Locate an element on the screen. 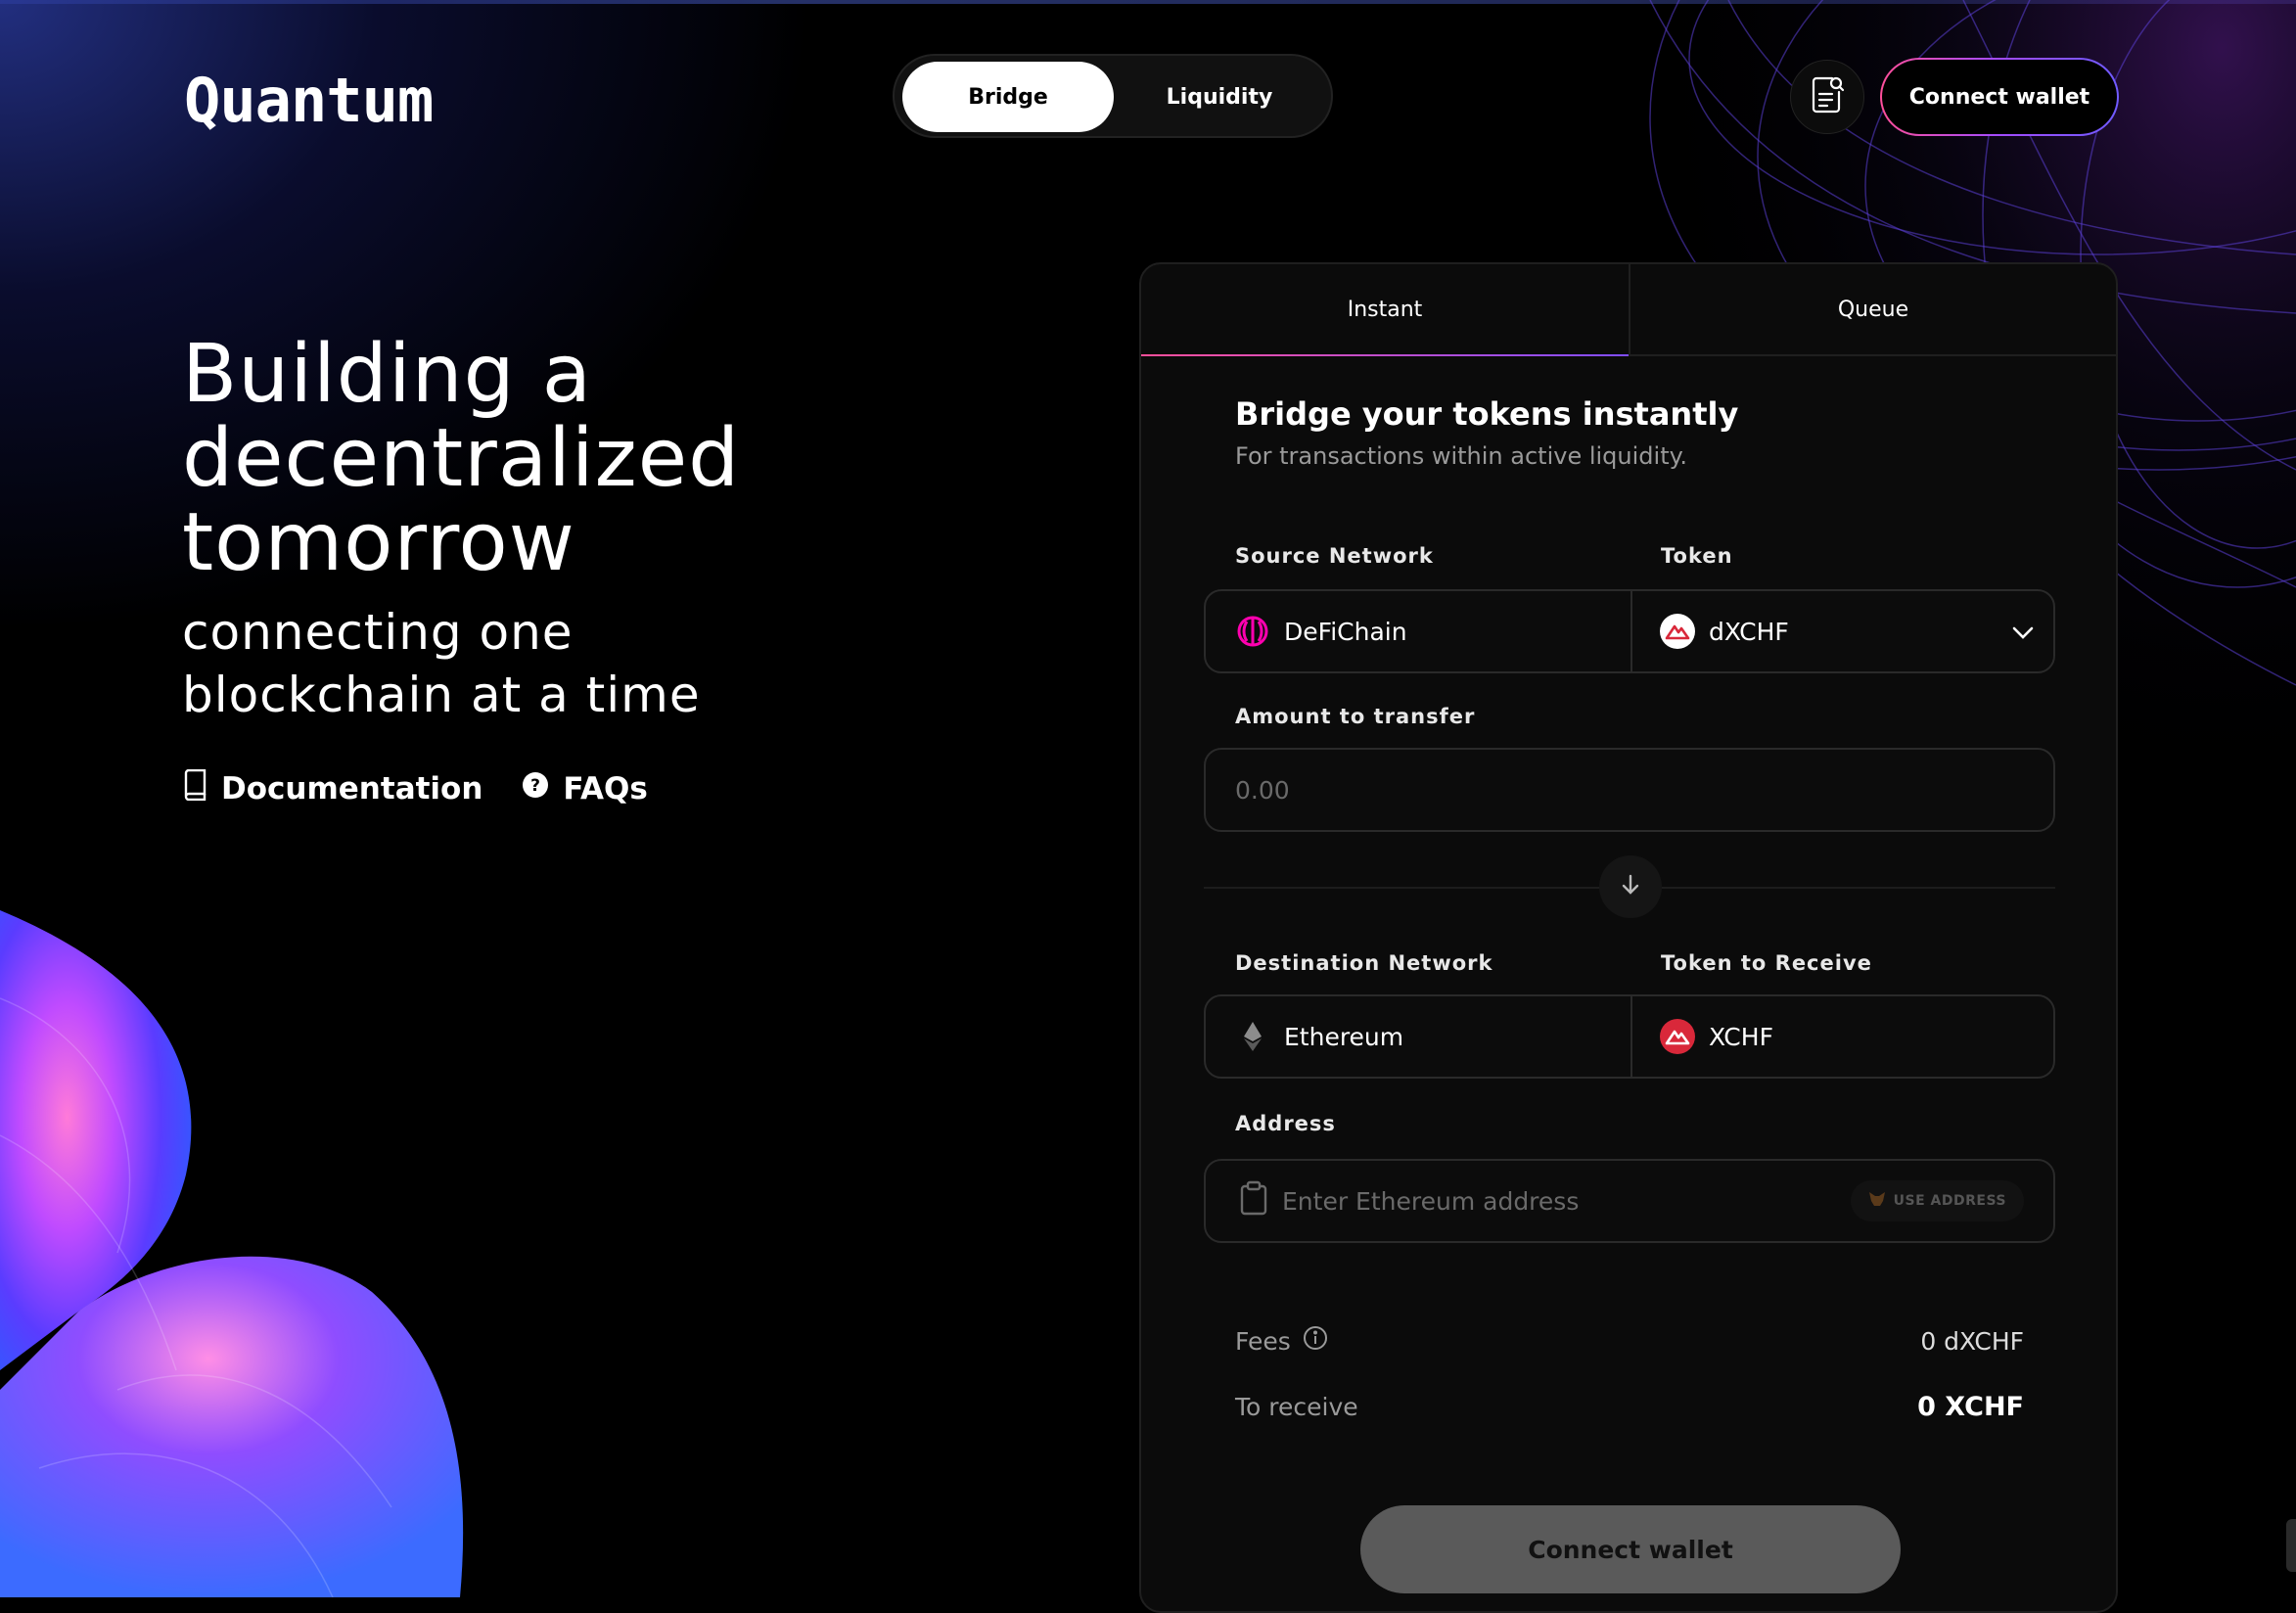 The width and height of the screenshot is (2296, 1613). decorative-orb is located at coordinates (232, 1253).